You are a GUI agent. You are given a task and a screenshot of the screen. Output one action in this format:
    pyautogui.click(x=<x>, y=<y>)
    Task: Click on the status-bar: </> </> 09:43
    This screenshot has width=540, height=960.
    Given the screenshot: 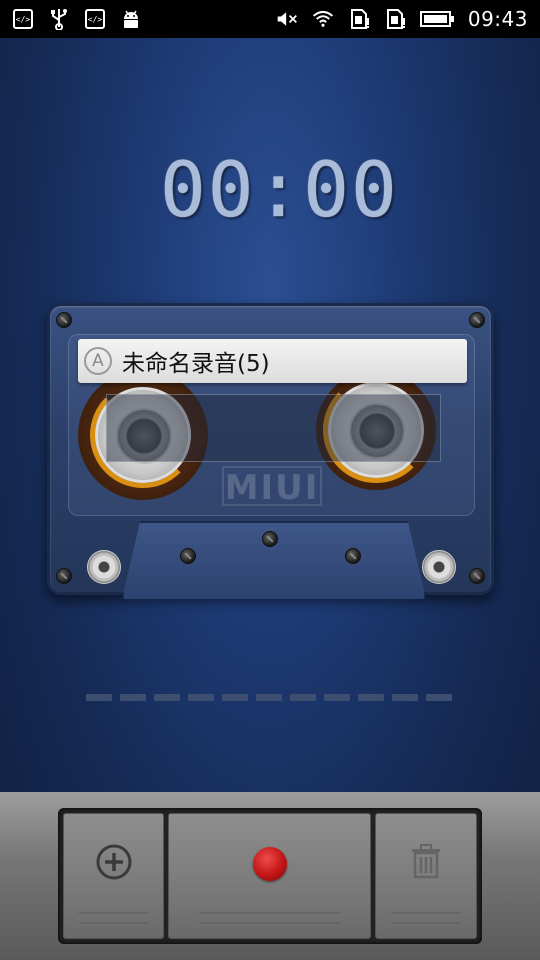 What is the action you would take?
    pyautogui.click(x=270, y=19)
    